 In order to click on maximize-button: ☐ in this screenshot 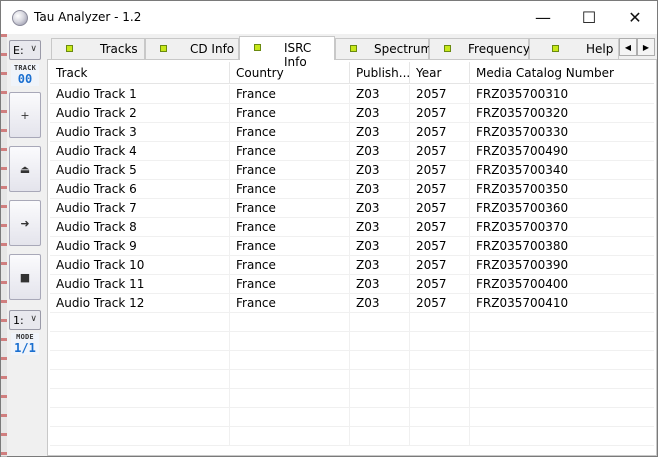, I will do `click(589, 17)`.